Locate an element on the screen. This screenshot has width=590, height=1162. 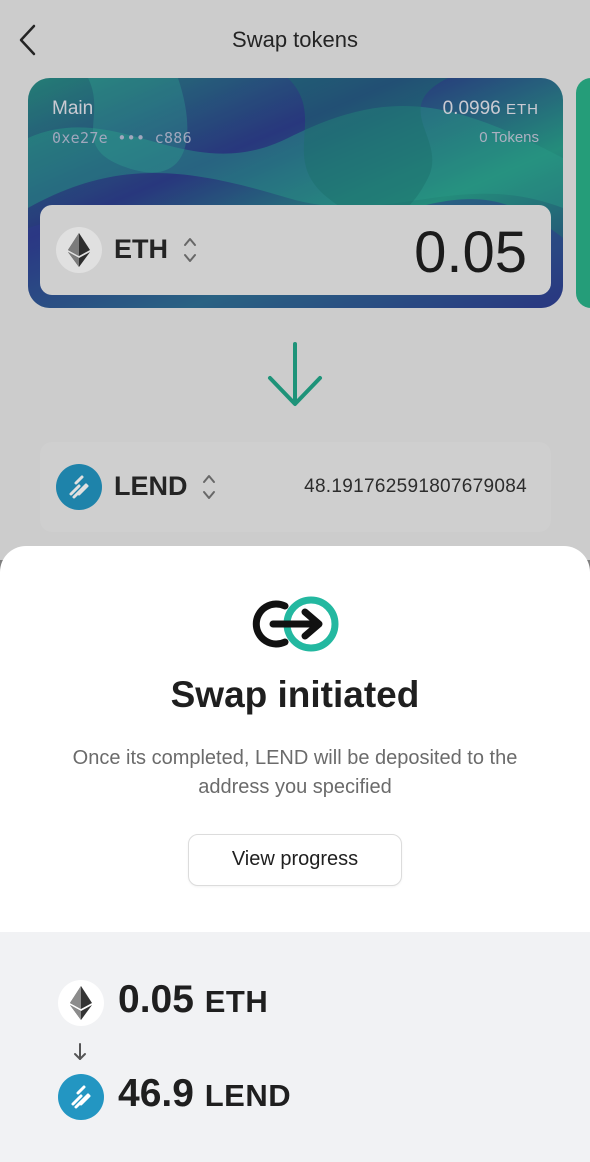
wallet-address: 0xe27e ••• c886 is located at coordinates (122, 138).